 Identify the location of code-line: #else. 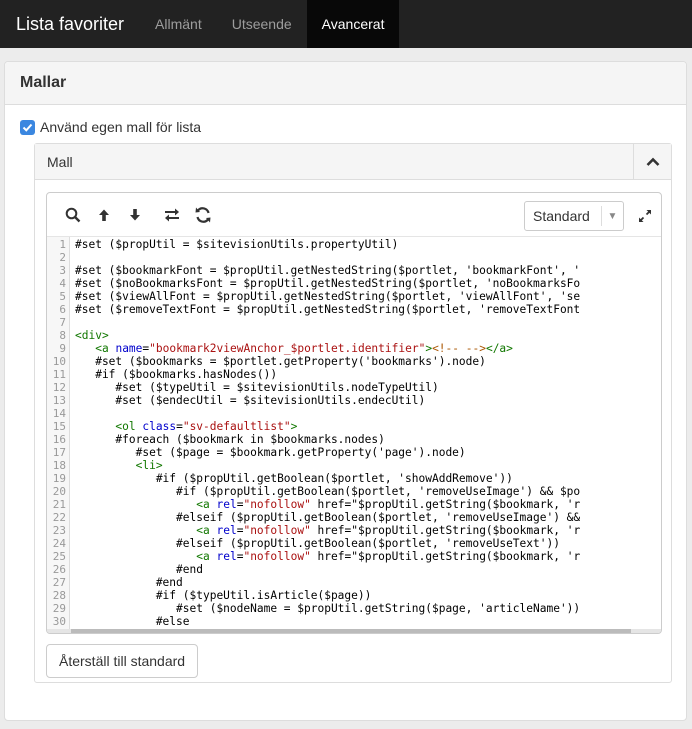
(368, 621).